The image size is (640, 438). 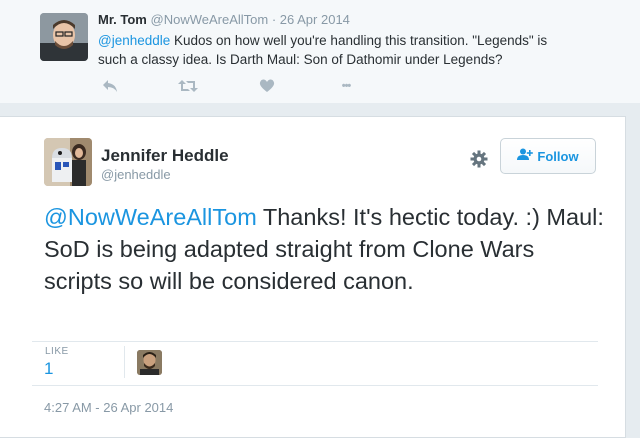 What do you see at coordinates (188, 86) in the screenshot?
I see `retweet-icon` at bounding box center [188, 86].